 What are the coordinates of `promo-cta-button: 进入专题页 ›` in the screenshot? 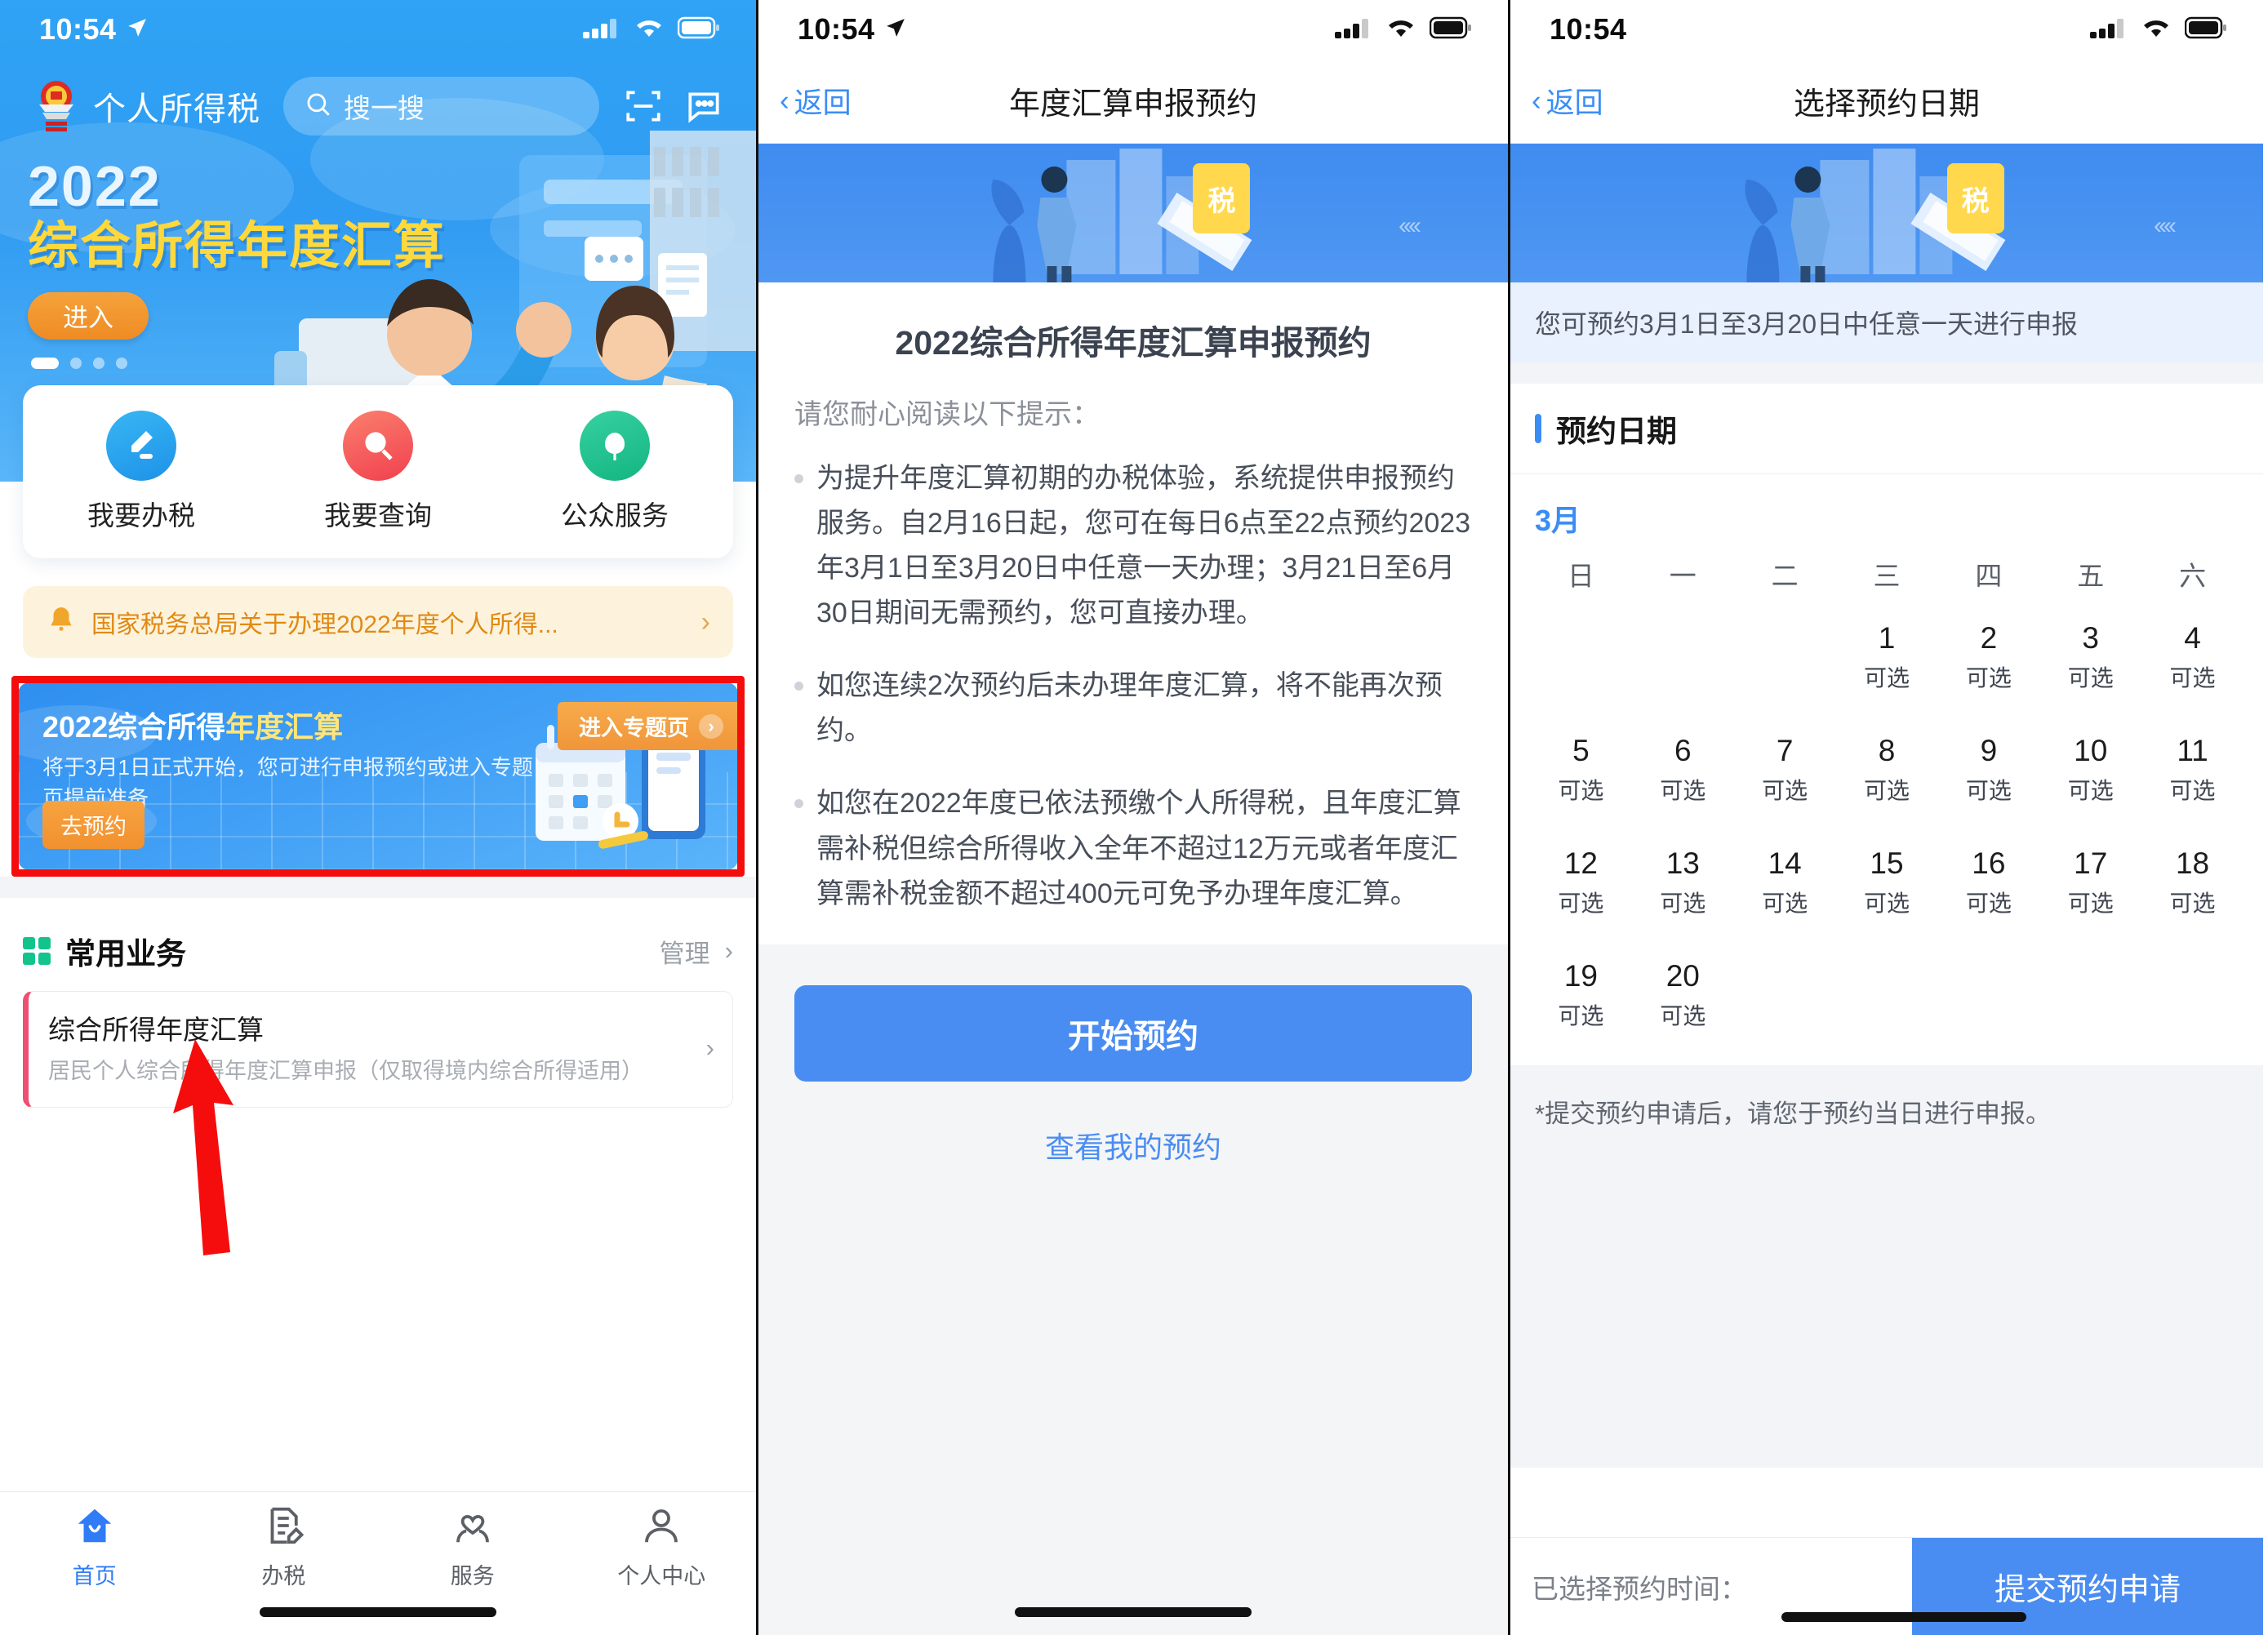 It's located at (648, 726).